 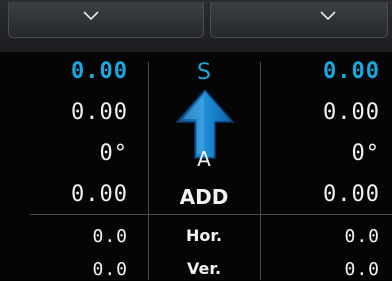 I want to click on right-value-3: 0°, so click(x=365, y=153).